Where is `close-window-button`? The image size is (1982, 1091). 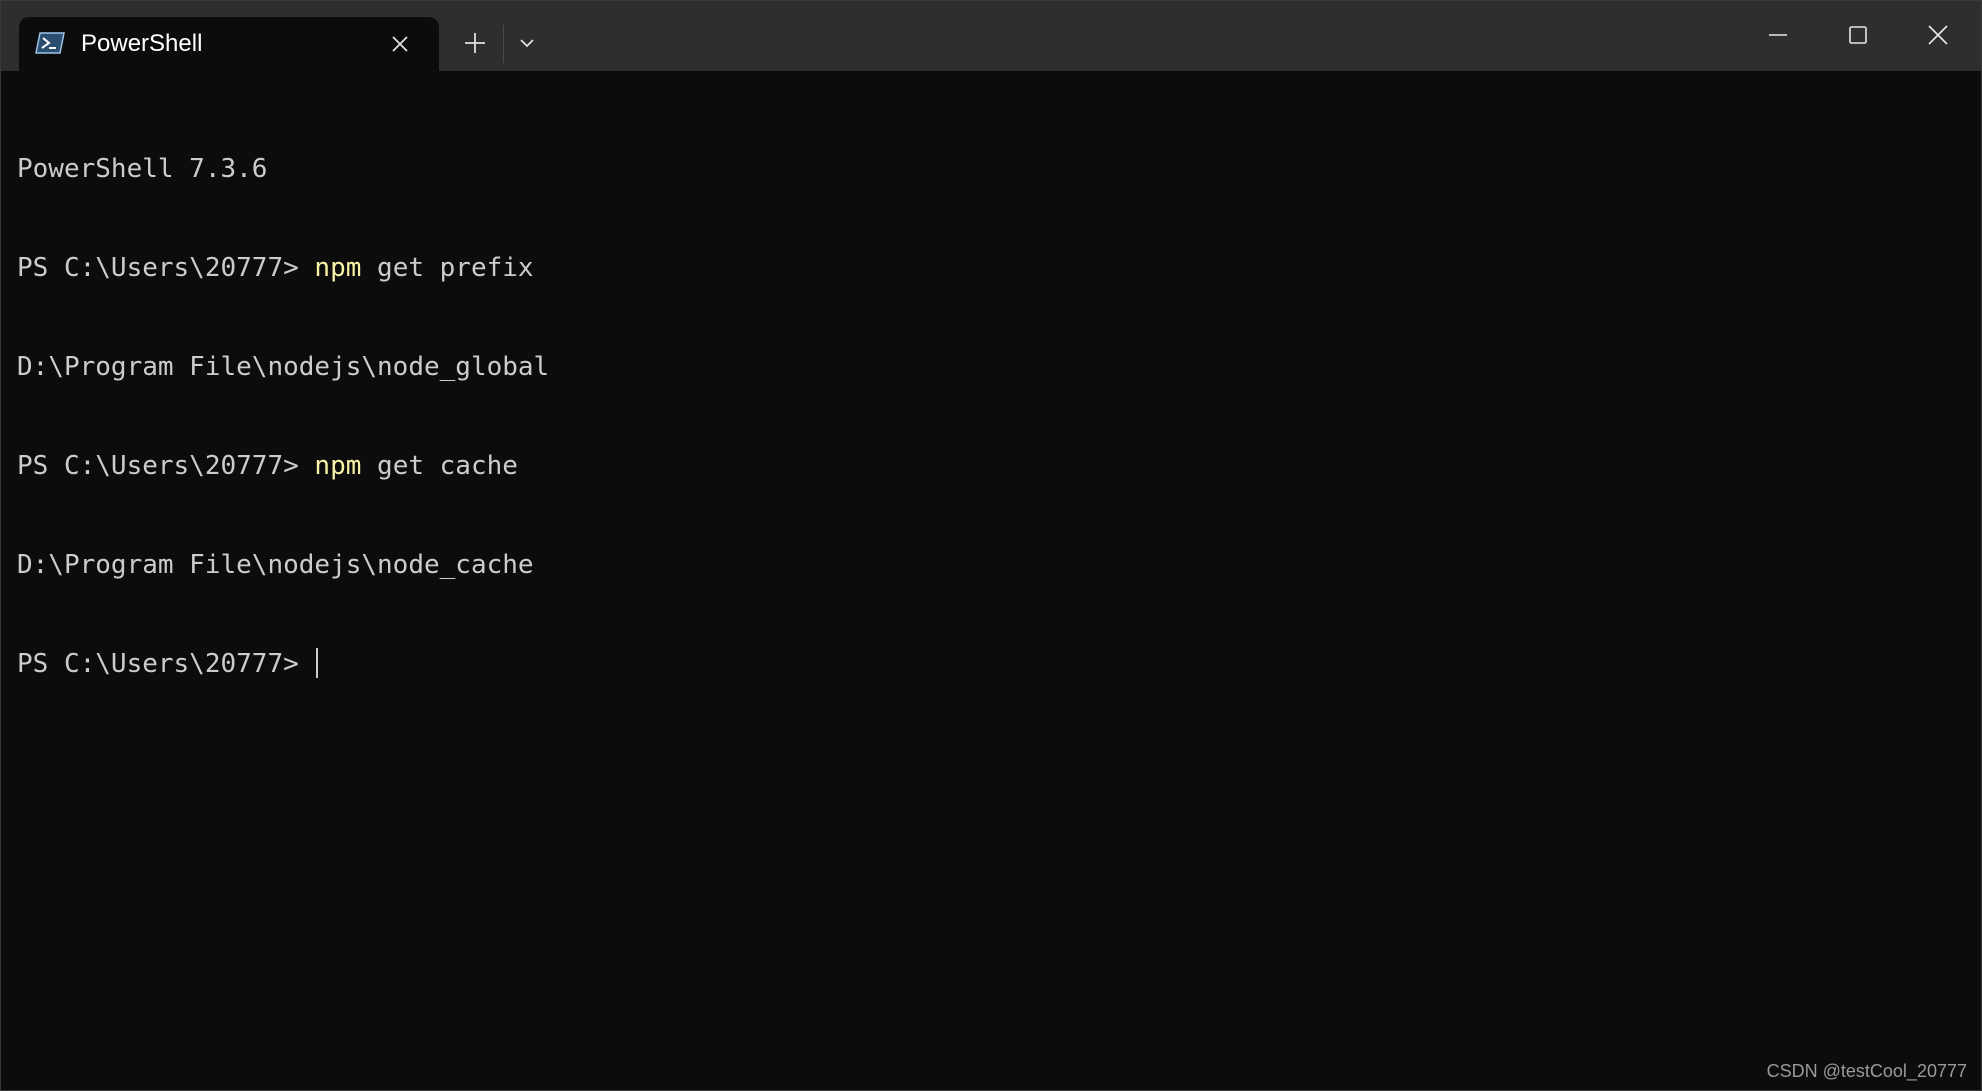 close-window-button is located at coordinates (1938, 35).